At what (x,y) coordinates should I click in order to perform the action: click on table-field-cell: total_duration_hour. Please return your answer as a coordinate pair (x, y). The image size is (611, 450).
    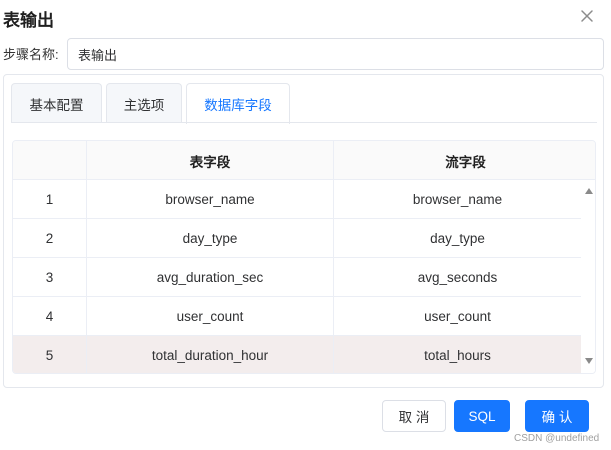
    Looking at the image, I should click on (210, 354).